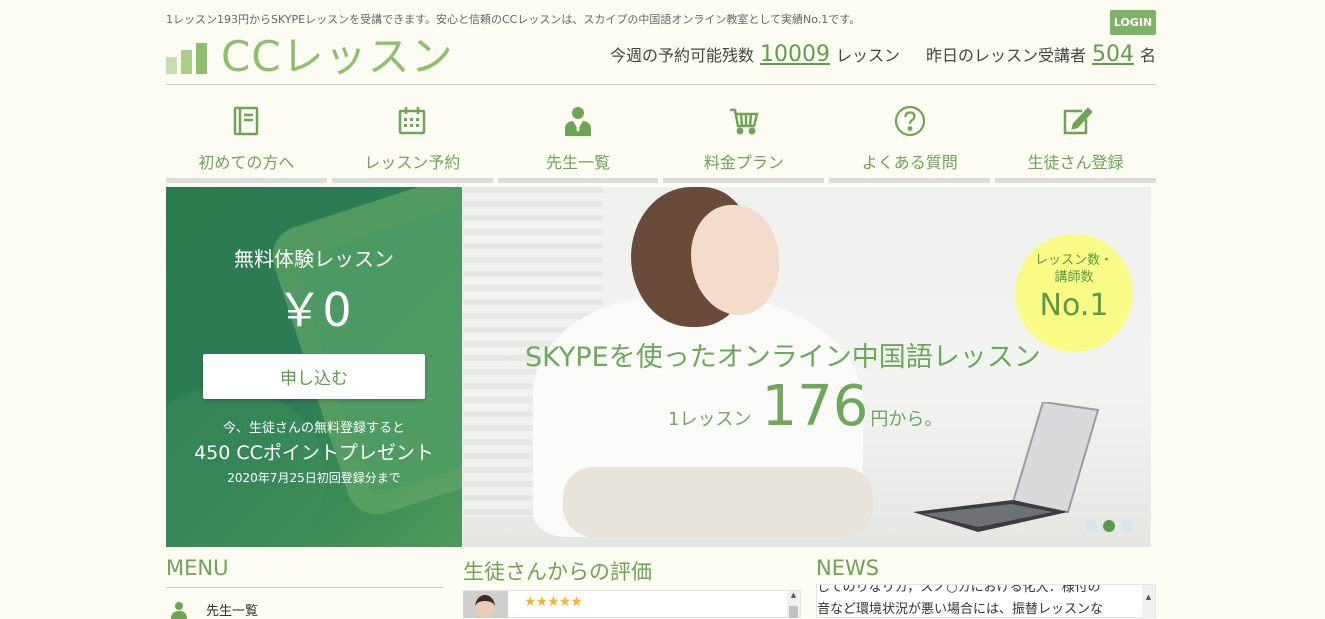 The height and width of the screenshot is (619, 1325). I want to click on yesterday-students-unit: 名, so click(1147, 55).